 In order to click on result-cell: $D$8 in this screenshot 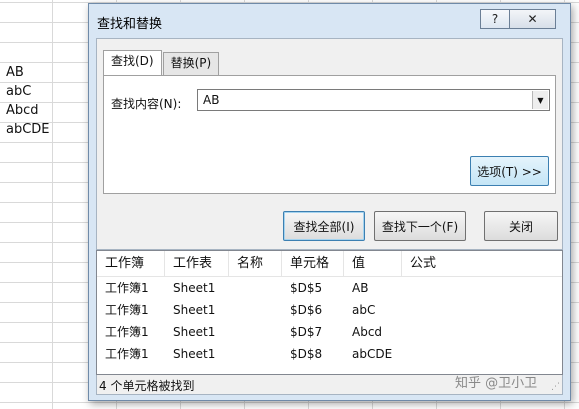, I will do `click(306, 354)`.